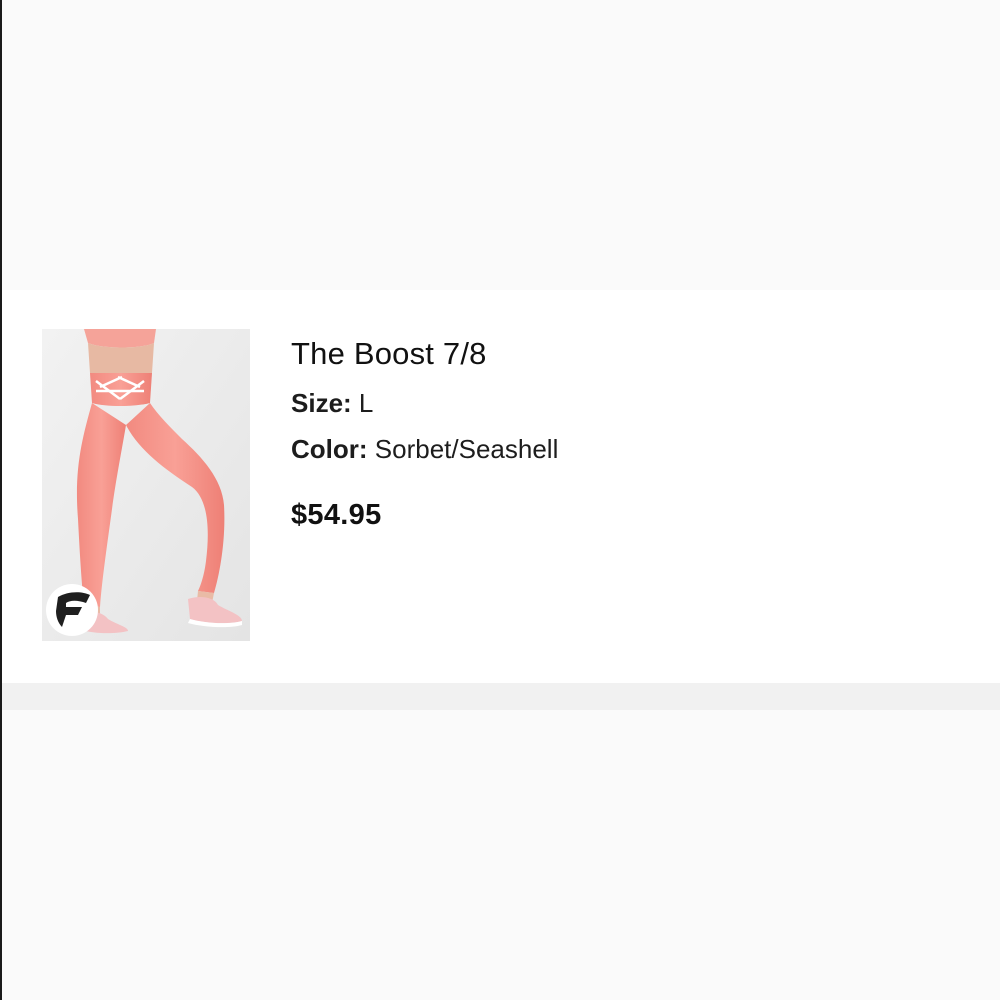 This screenshot has width=1000, height=1000. What do you see at coordinates (329, 449) in the screenshot?
I see `color-label: Color:` at bounding box center [329, 449].